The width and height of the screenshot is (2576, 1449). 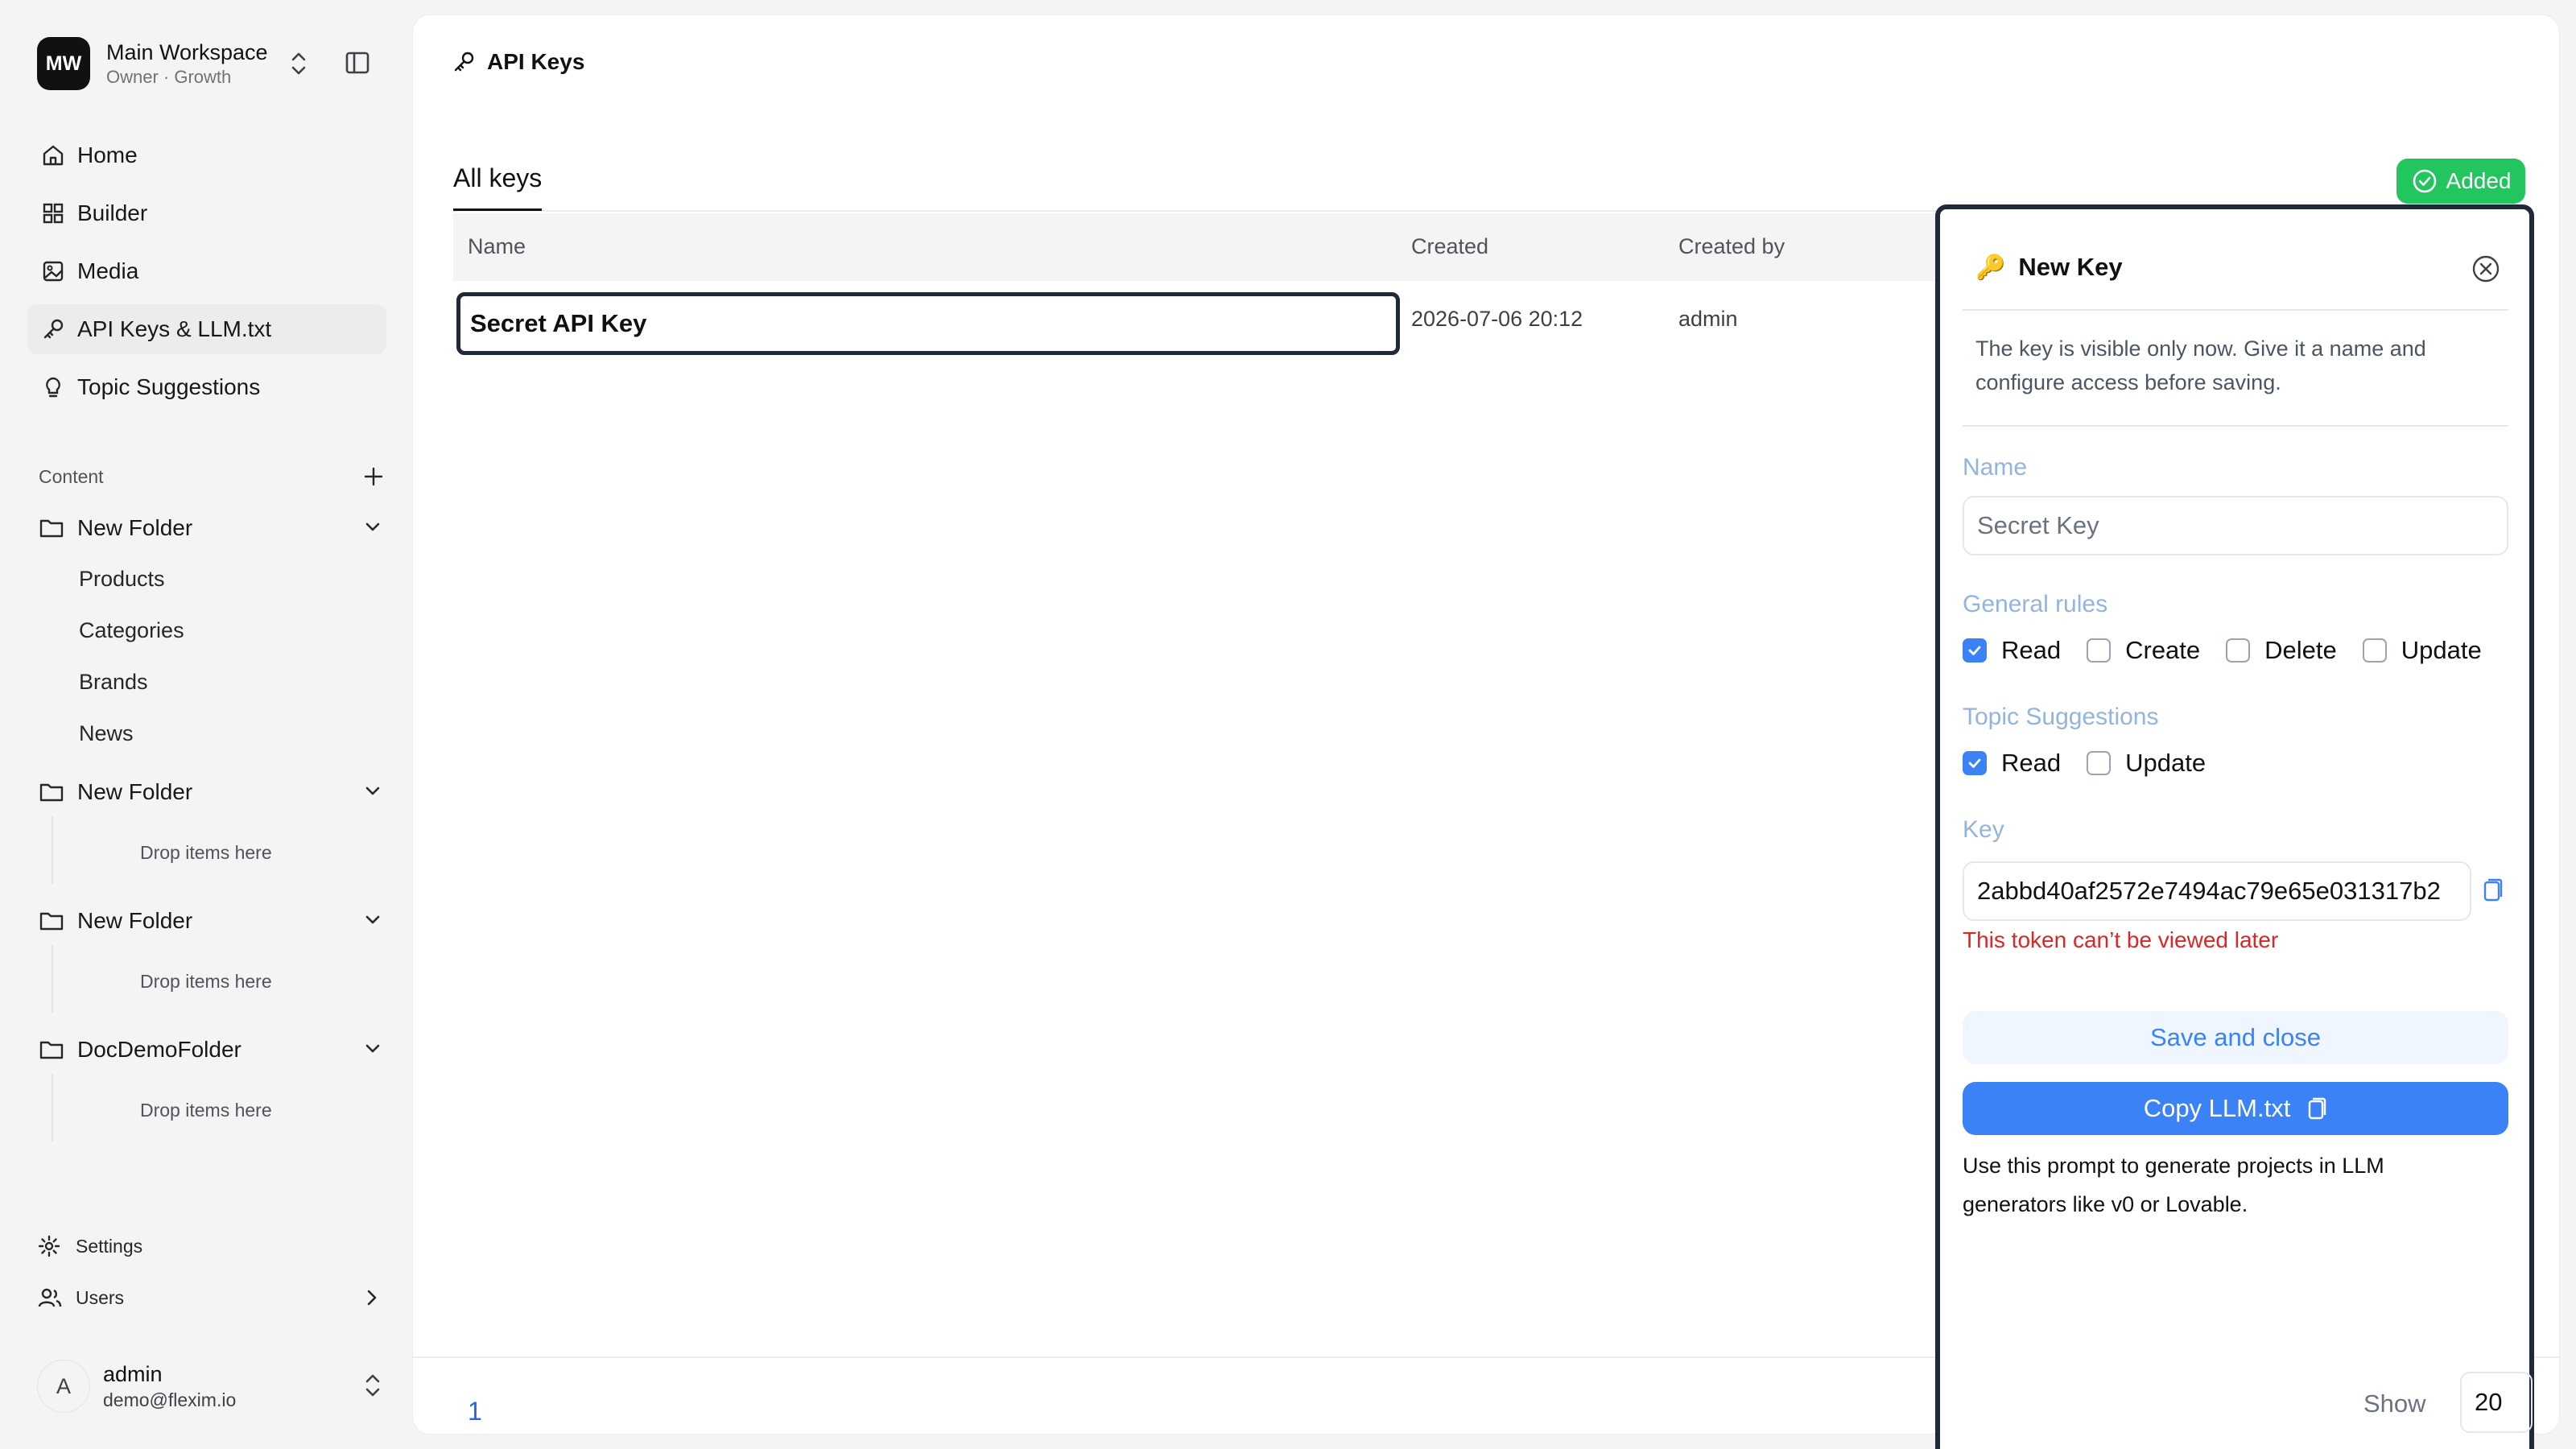 I want to click on button-label: Save and close, so click(x=2235, y=1037).